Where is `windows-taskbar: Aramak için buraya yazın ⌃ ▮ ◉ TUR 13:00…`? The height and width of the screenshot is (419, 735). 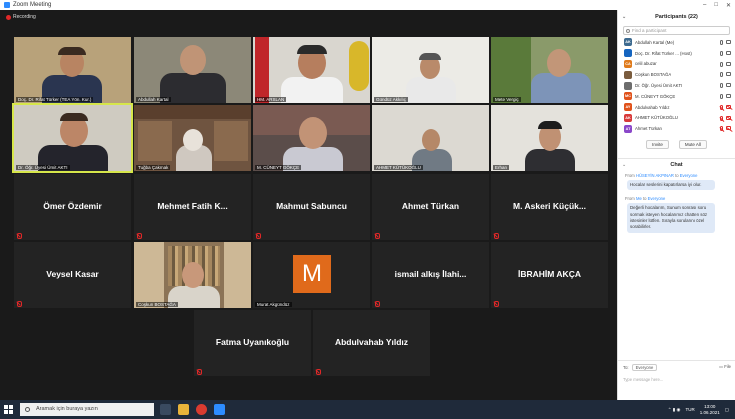 windows-taskbar: Aramak için buraya yazın ⌃ ▮ ◉ TUR 13:00… is located at coordinates (367, 409).